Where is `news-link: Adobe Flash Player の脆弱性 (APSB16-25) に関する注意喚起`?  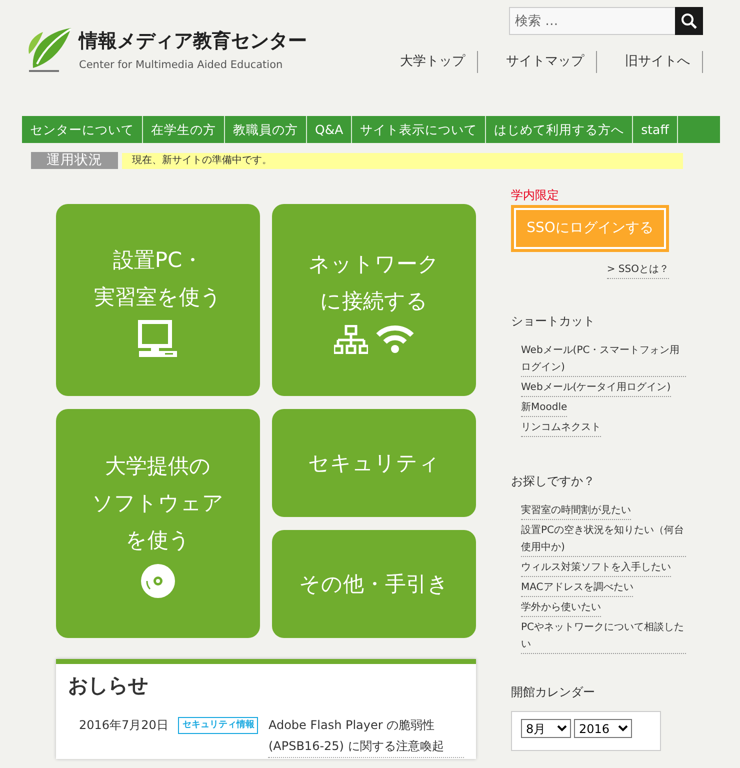 news-link: Adobe Flash Player の脆弱性 (APSB16-25) に関する注意喚起 is located at coordinates (366, 736).